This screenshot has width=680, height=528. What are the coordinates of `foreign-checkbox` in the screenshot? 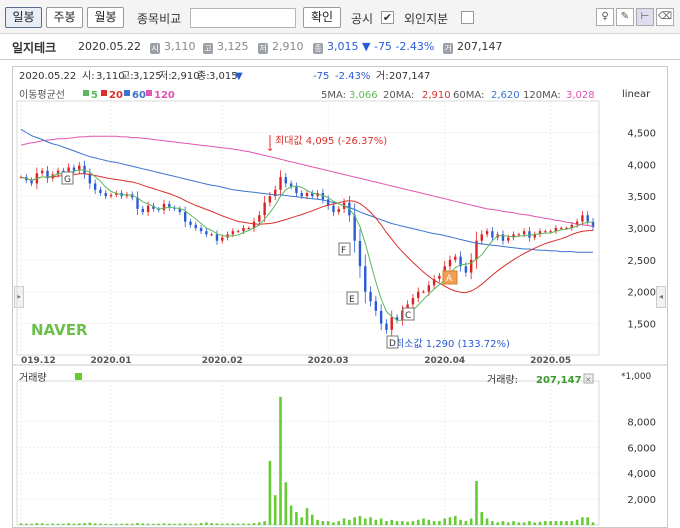 It's located at (467, 17).